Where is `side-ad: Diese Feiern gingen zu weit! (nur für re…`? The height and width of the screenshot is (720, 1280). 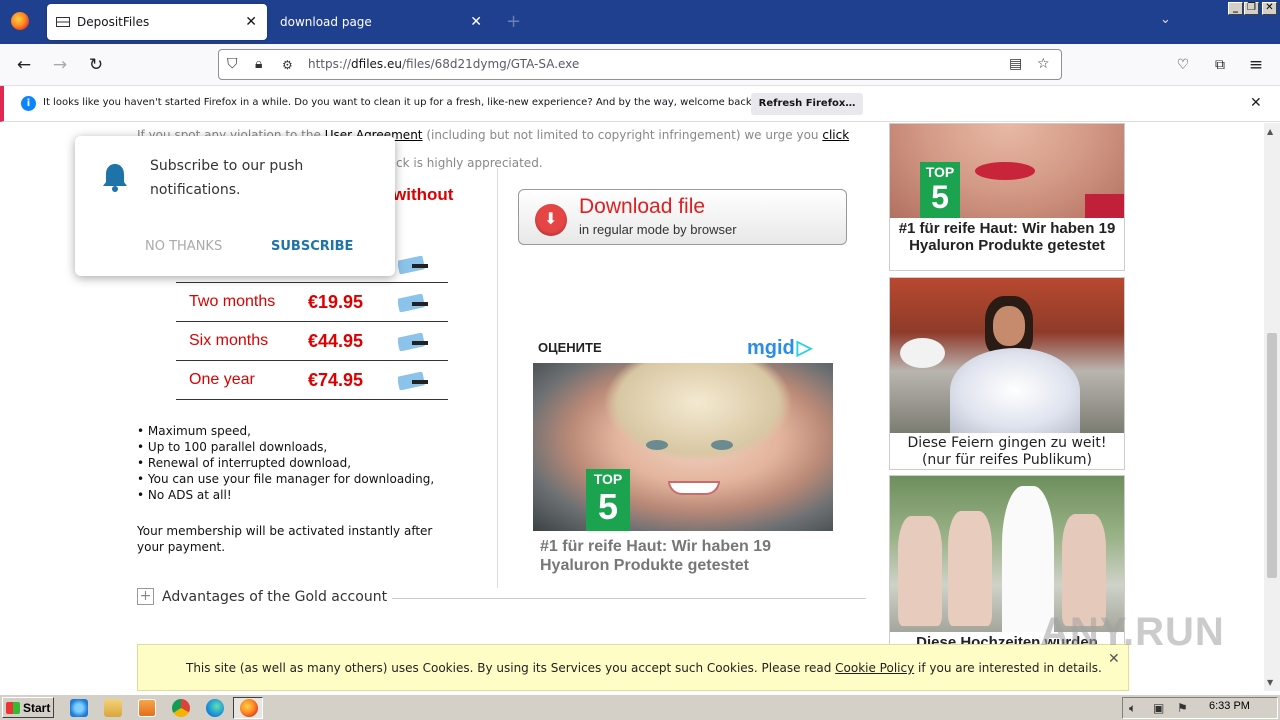 side-ad: Diese Feiern gingen zu weit! (nur für re… is located at coordinates (1007, 373).